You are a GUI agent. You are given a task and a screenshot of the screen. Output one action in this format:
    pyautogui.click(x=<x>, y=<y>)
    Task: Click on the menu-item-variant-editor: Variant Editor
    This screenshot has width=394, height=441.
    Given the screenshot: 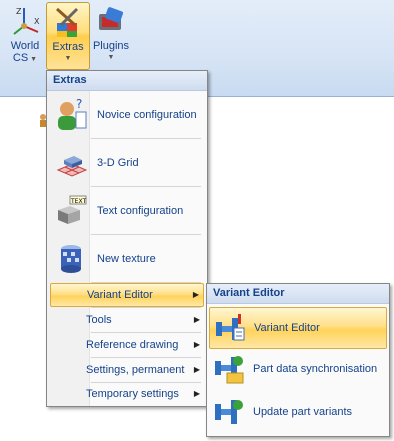 What is the action you would take?
    pyautogui.click(x=298, y=328)
    